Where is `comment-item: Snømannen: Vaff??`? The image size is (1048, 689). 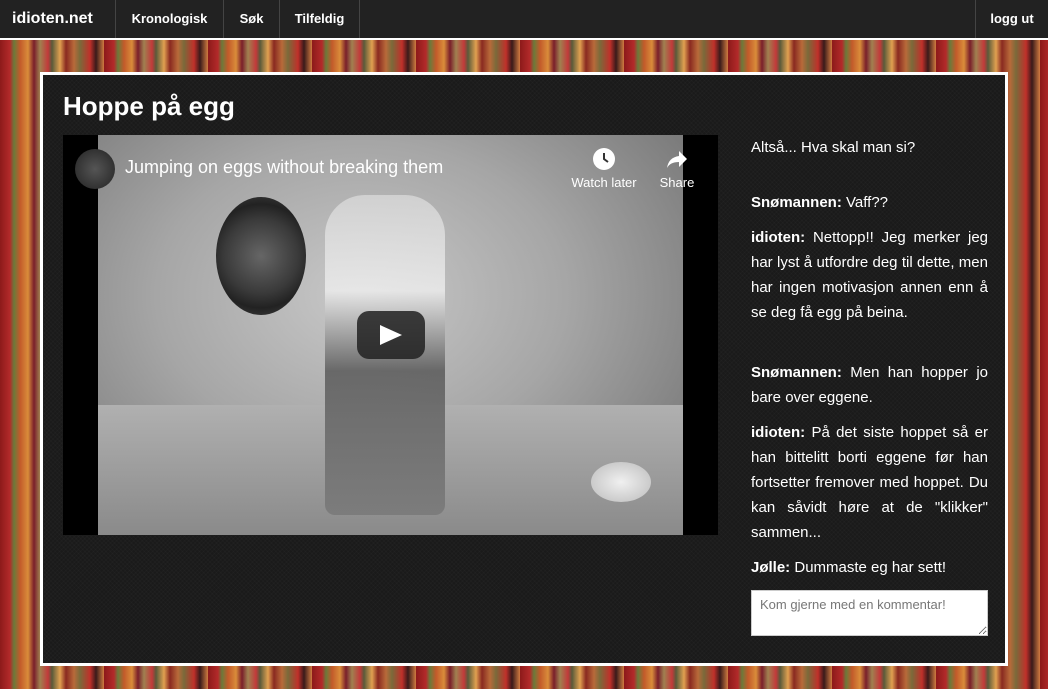
comment-item: Snømannen: Vaff?? is located at coordinates (819, 202).